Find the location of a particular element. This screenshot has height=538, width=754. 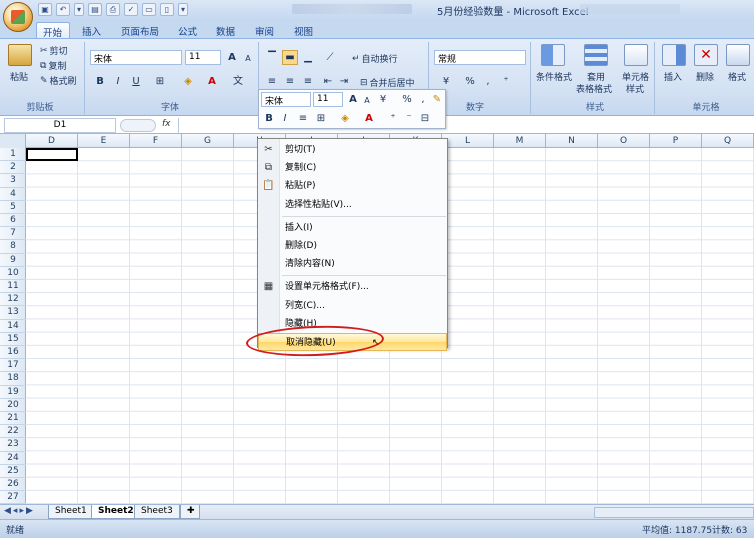

mini-align-center-icon: ≡ is located at coordinates (303, 118).